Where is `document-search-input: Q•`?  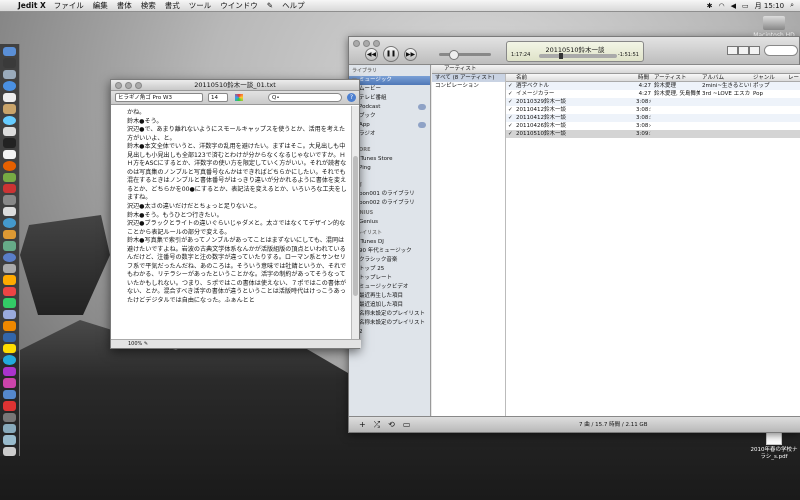
document-search-input: Q• is located at coordinates (305, 97).